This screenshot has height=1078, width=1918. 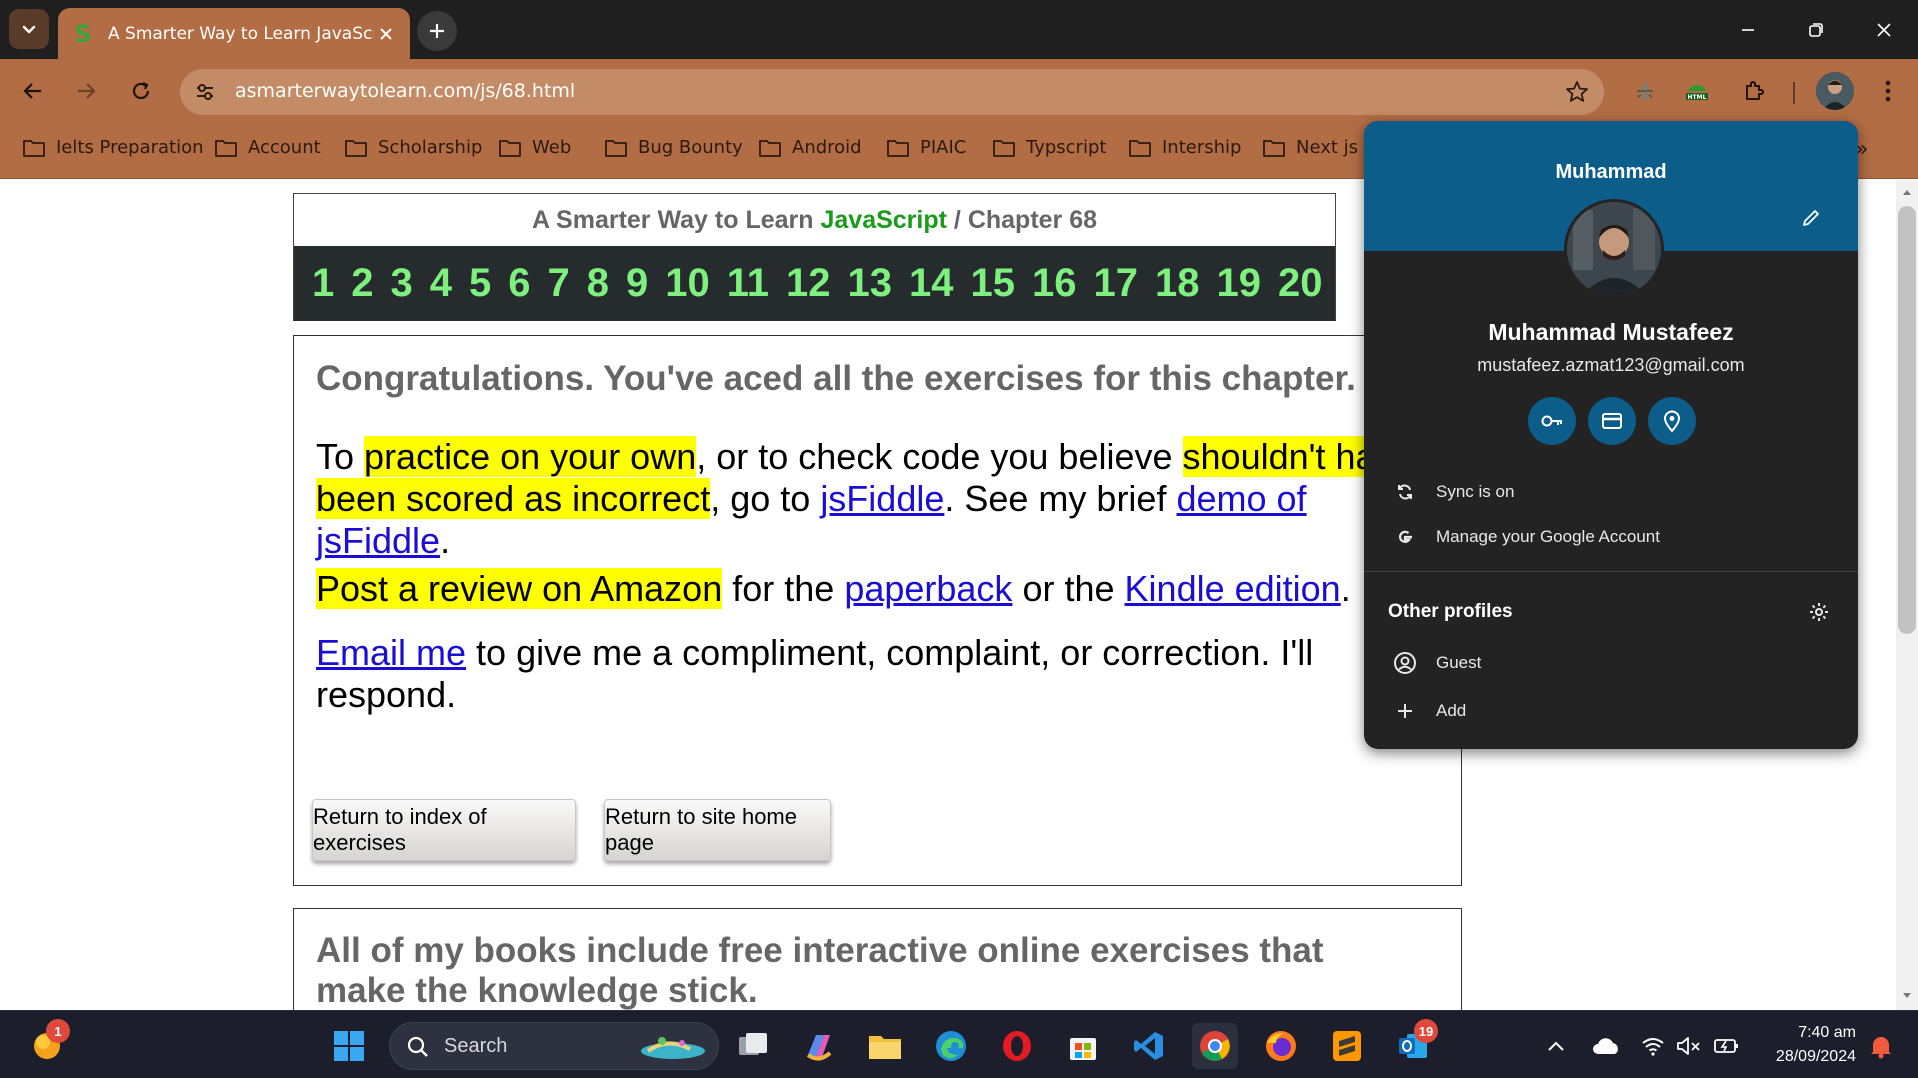 I want to click on extensions-button, so click(x=1754, y=91).